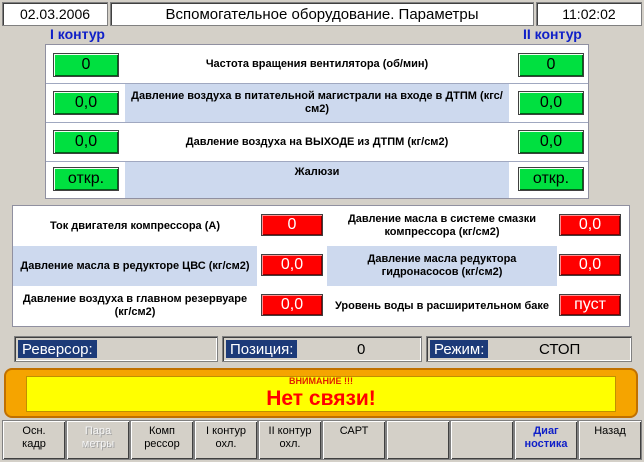  Describe the element at coordinates (551, 142) in the screenshot. I see `outlet-pressure-circuit-2-value: 0,0` at that location.